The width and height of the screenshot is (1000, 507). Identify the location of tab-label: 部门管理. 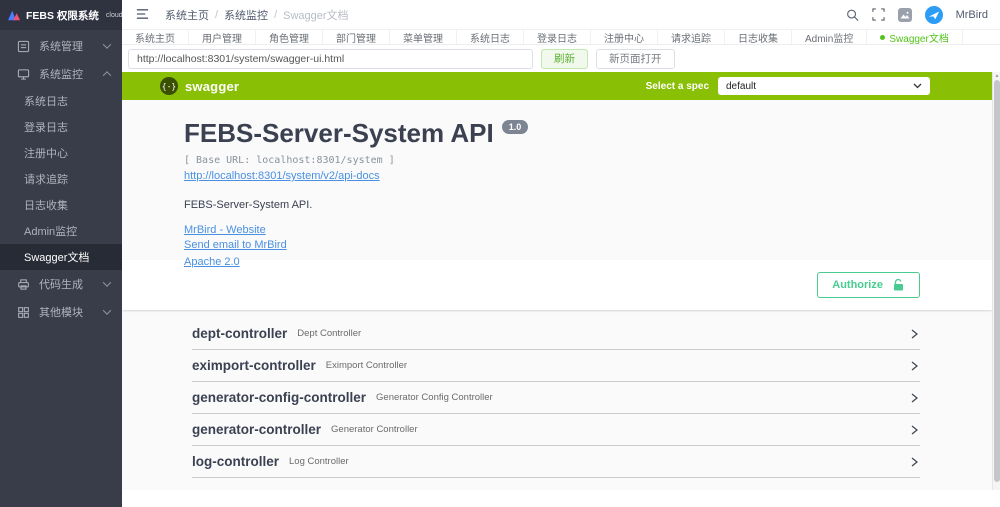
(356, 39).